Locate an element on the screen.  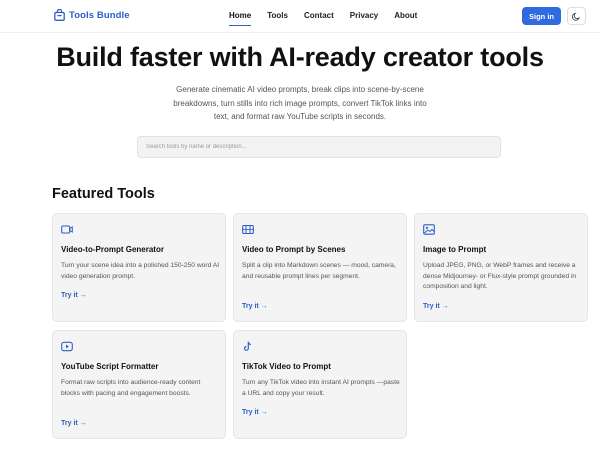
nav-link-privacy: Privacy is located at coordinates (364, 15).